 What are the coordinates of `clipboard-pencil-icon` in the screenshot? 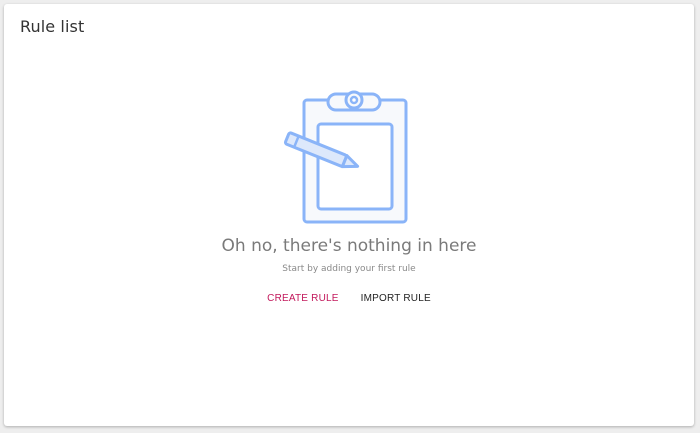 It's located at (347, 156).